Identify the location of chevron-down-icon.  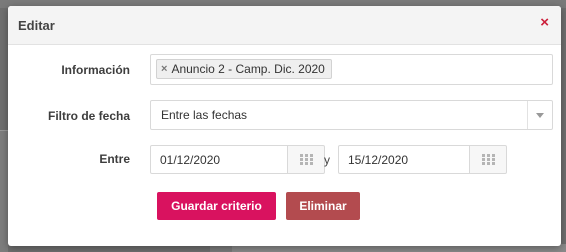
(540, 115).